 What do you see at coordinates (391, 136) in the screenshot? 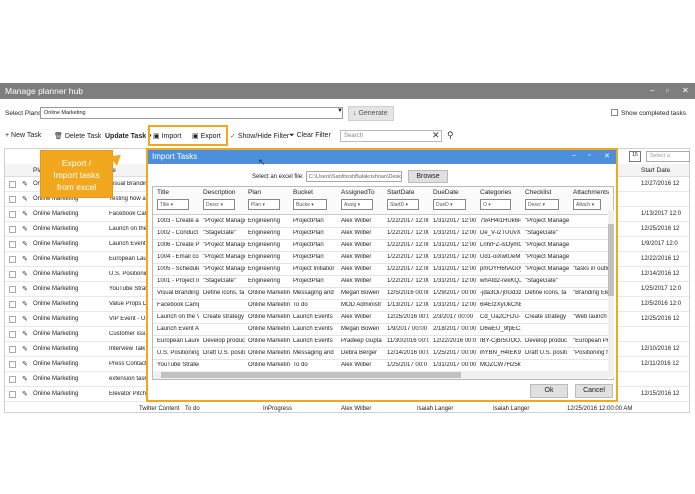
I see `search-input: Search` at bounding box center [391, 136].